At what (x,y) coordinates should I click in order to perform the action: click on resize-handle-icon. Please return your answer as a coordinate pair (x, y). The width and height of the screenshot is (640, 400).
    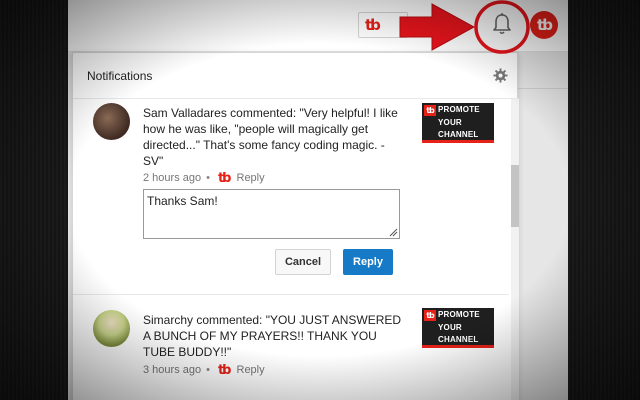
    Looking at the image, I should click on (393, 232).